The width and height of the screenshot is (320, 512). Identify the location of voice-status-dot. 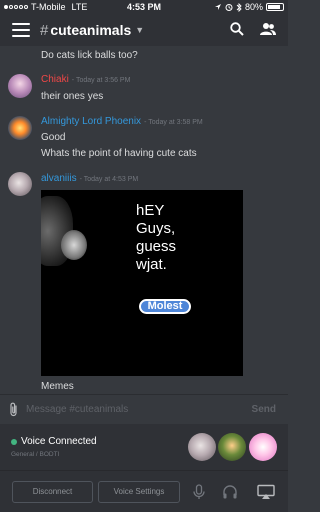
(14, 442).